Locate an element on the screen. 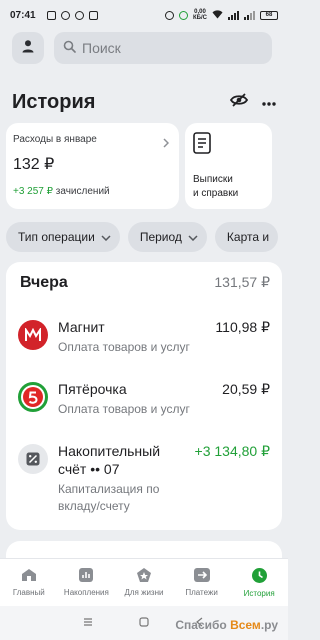  top-bar: Поиск is located at coordinates (142, 48).